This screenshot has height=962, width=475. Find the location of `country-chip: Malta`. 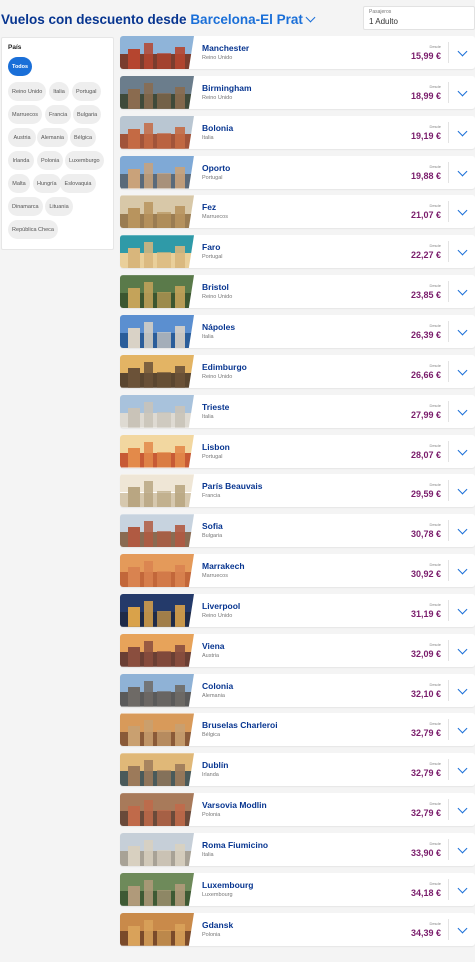

country-chip: Malta is located at coordinates (19, 183).